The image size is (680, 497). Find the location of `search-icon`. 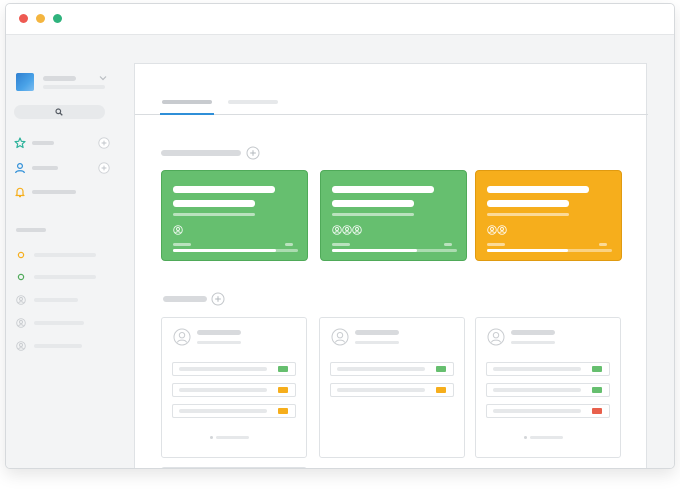

search-icon is located at coordinates (59, 112).